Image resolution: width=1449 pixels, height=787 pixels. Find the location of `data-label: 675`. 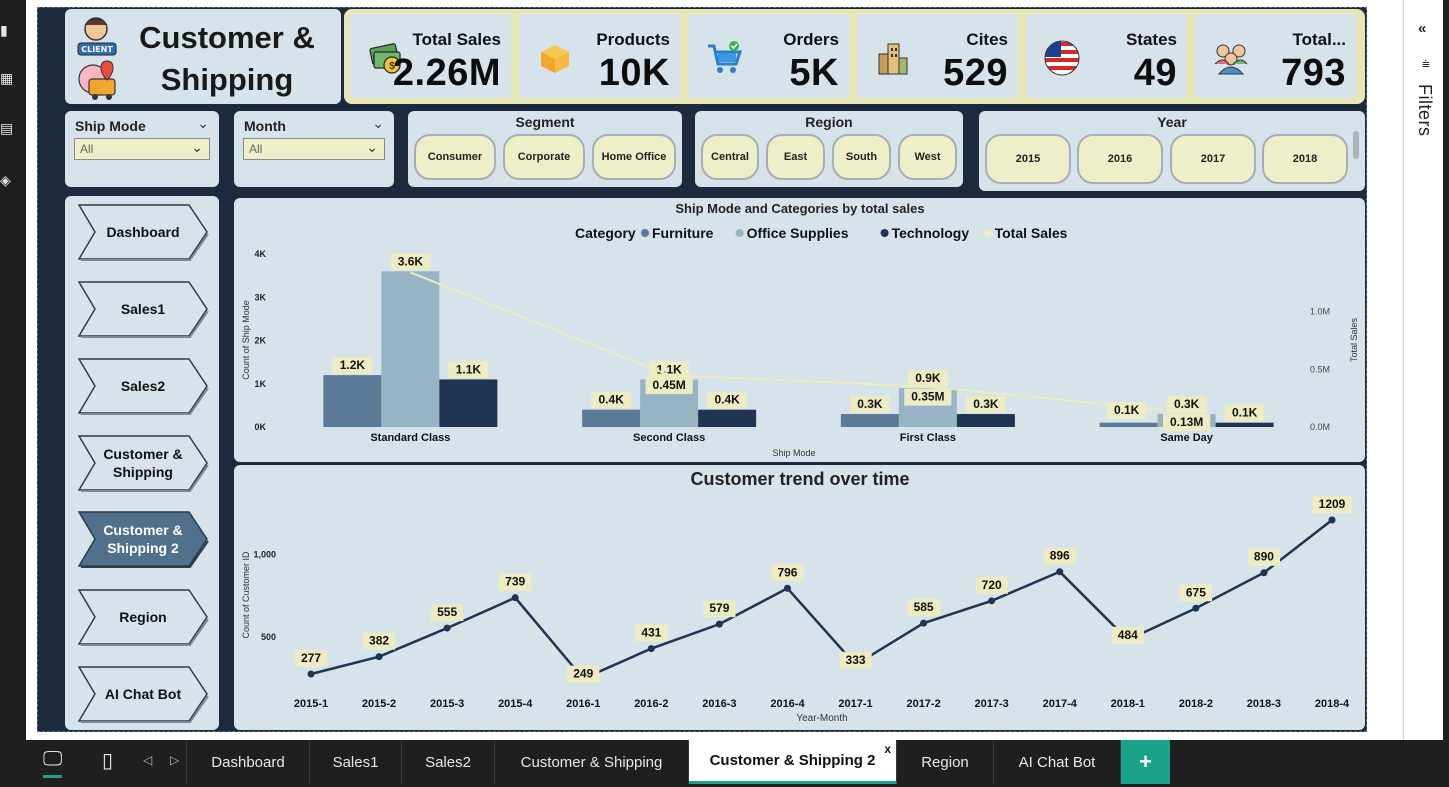

data-label: 675 is located at coordinates (1196, 592).